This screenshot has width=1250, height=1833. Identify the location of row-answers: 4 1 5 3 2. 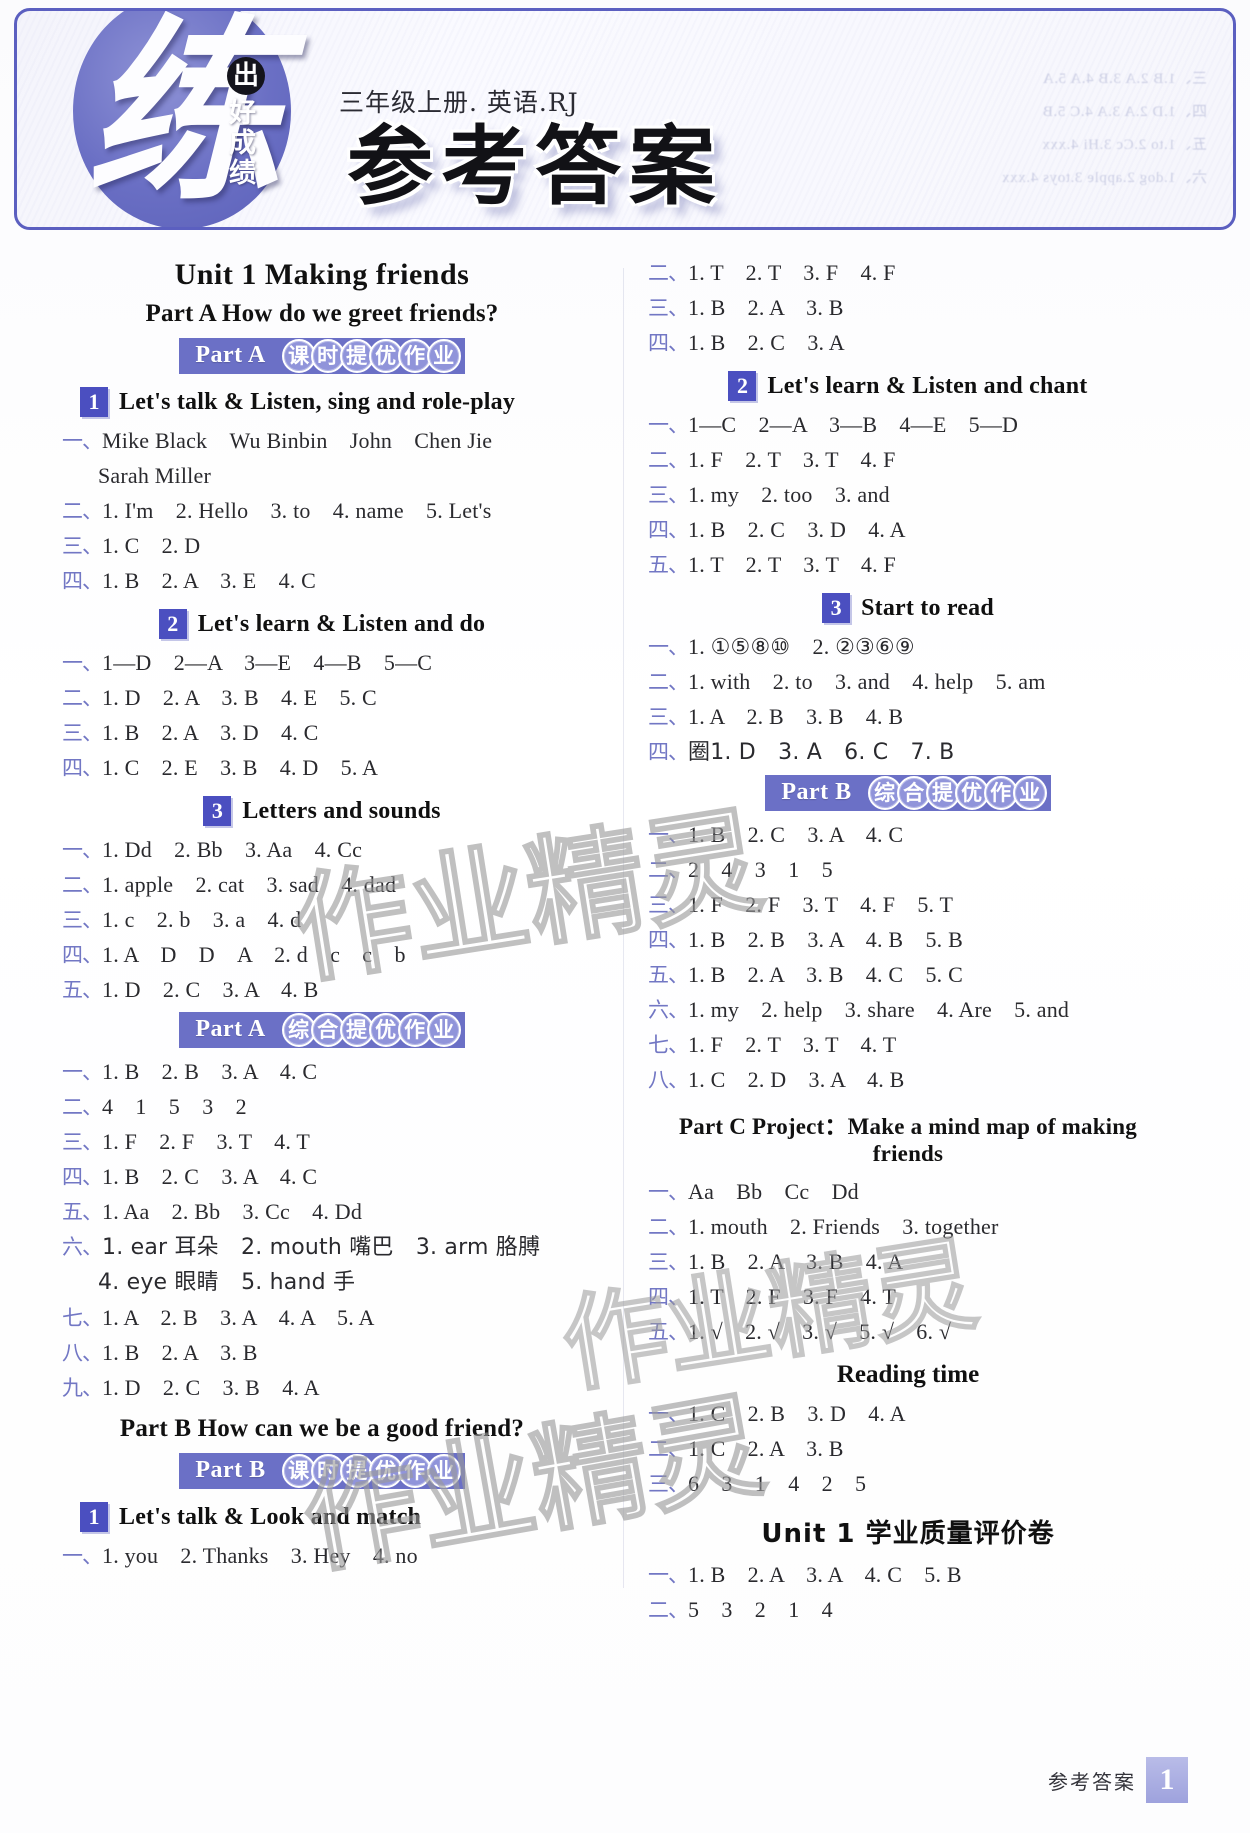
(174, 1106).